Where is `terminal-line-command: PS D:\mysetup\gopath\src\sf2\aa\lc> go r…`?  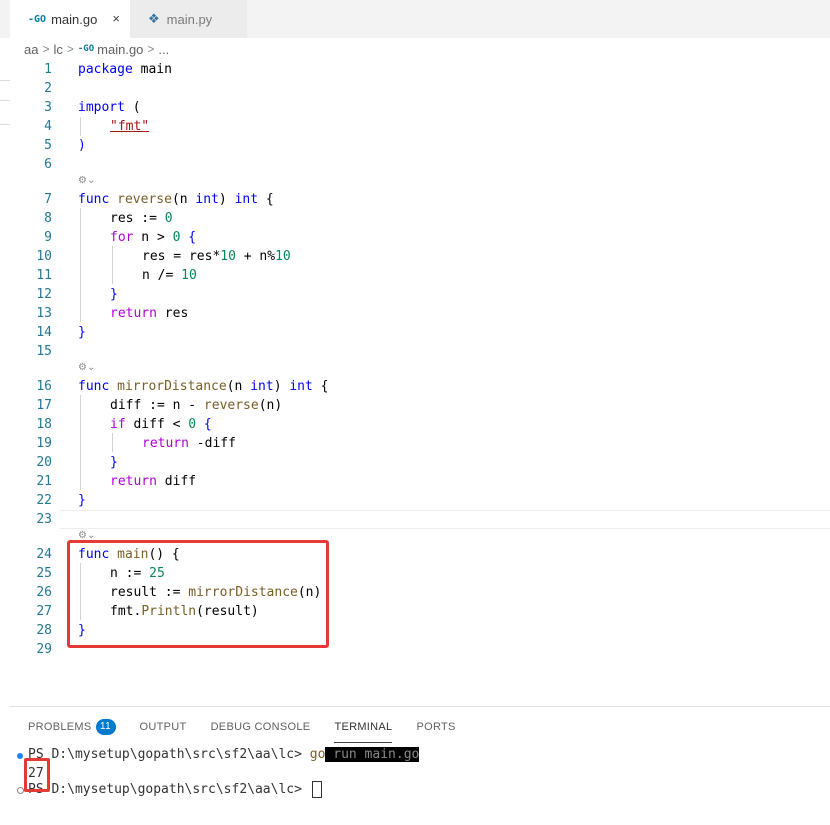
terminal-line-command: PS D:\mysetup\gopath\src\sf2\aa\lc> go r… is located at coordinates (224, 754).